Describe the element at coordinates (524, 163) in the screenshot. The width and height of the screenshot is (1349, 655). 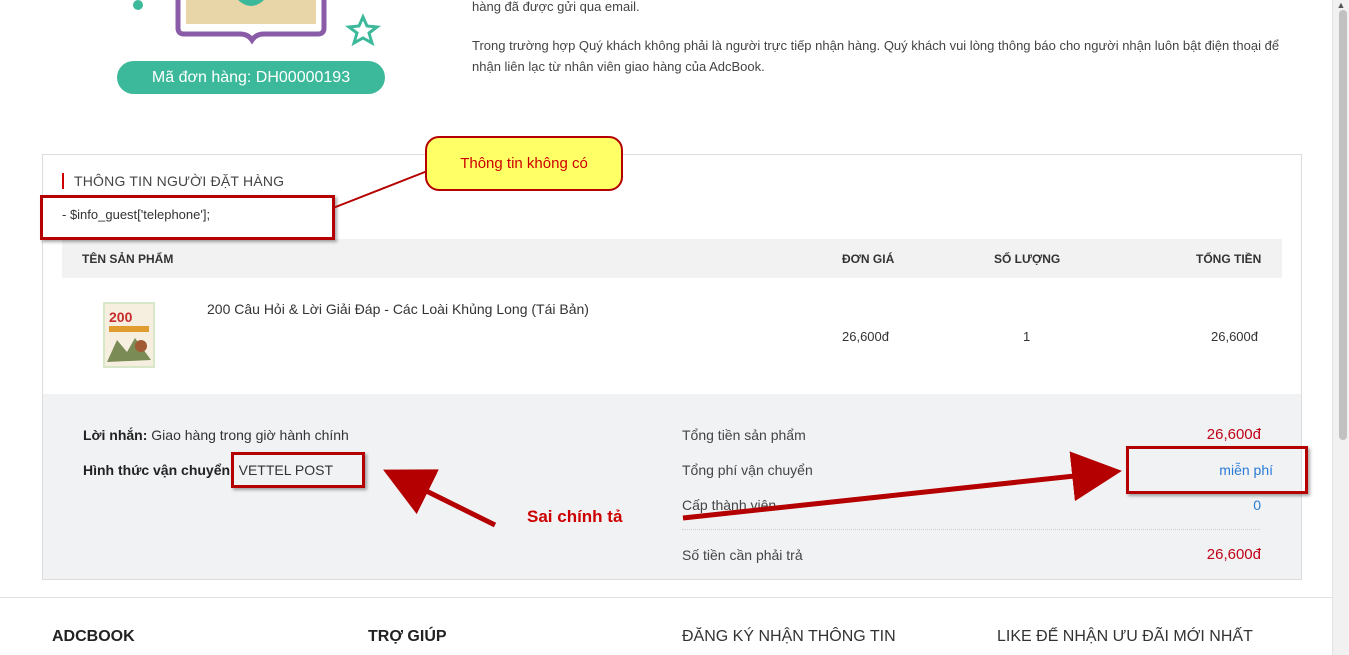
I see `annotation-callout: Thông tin không có` at that location.